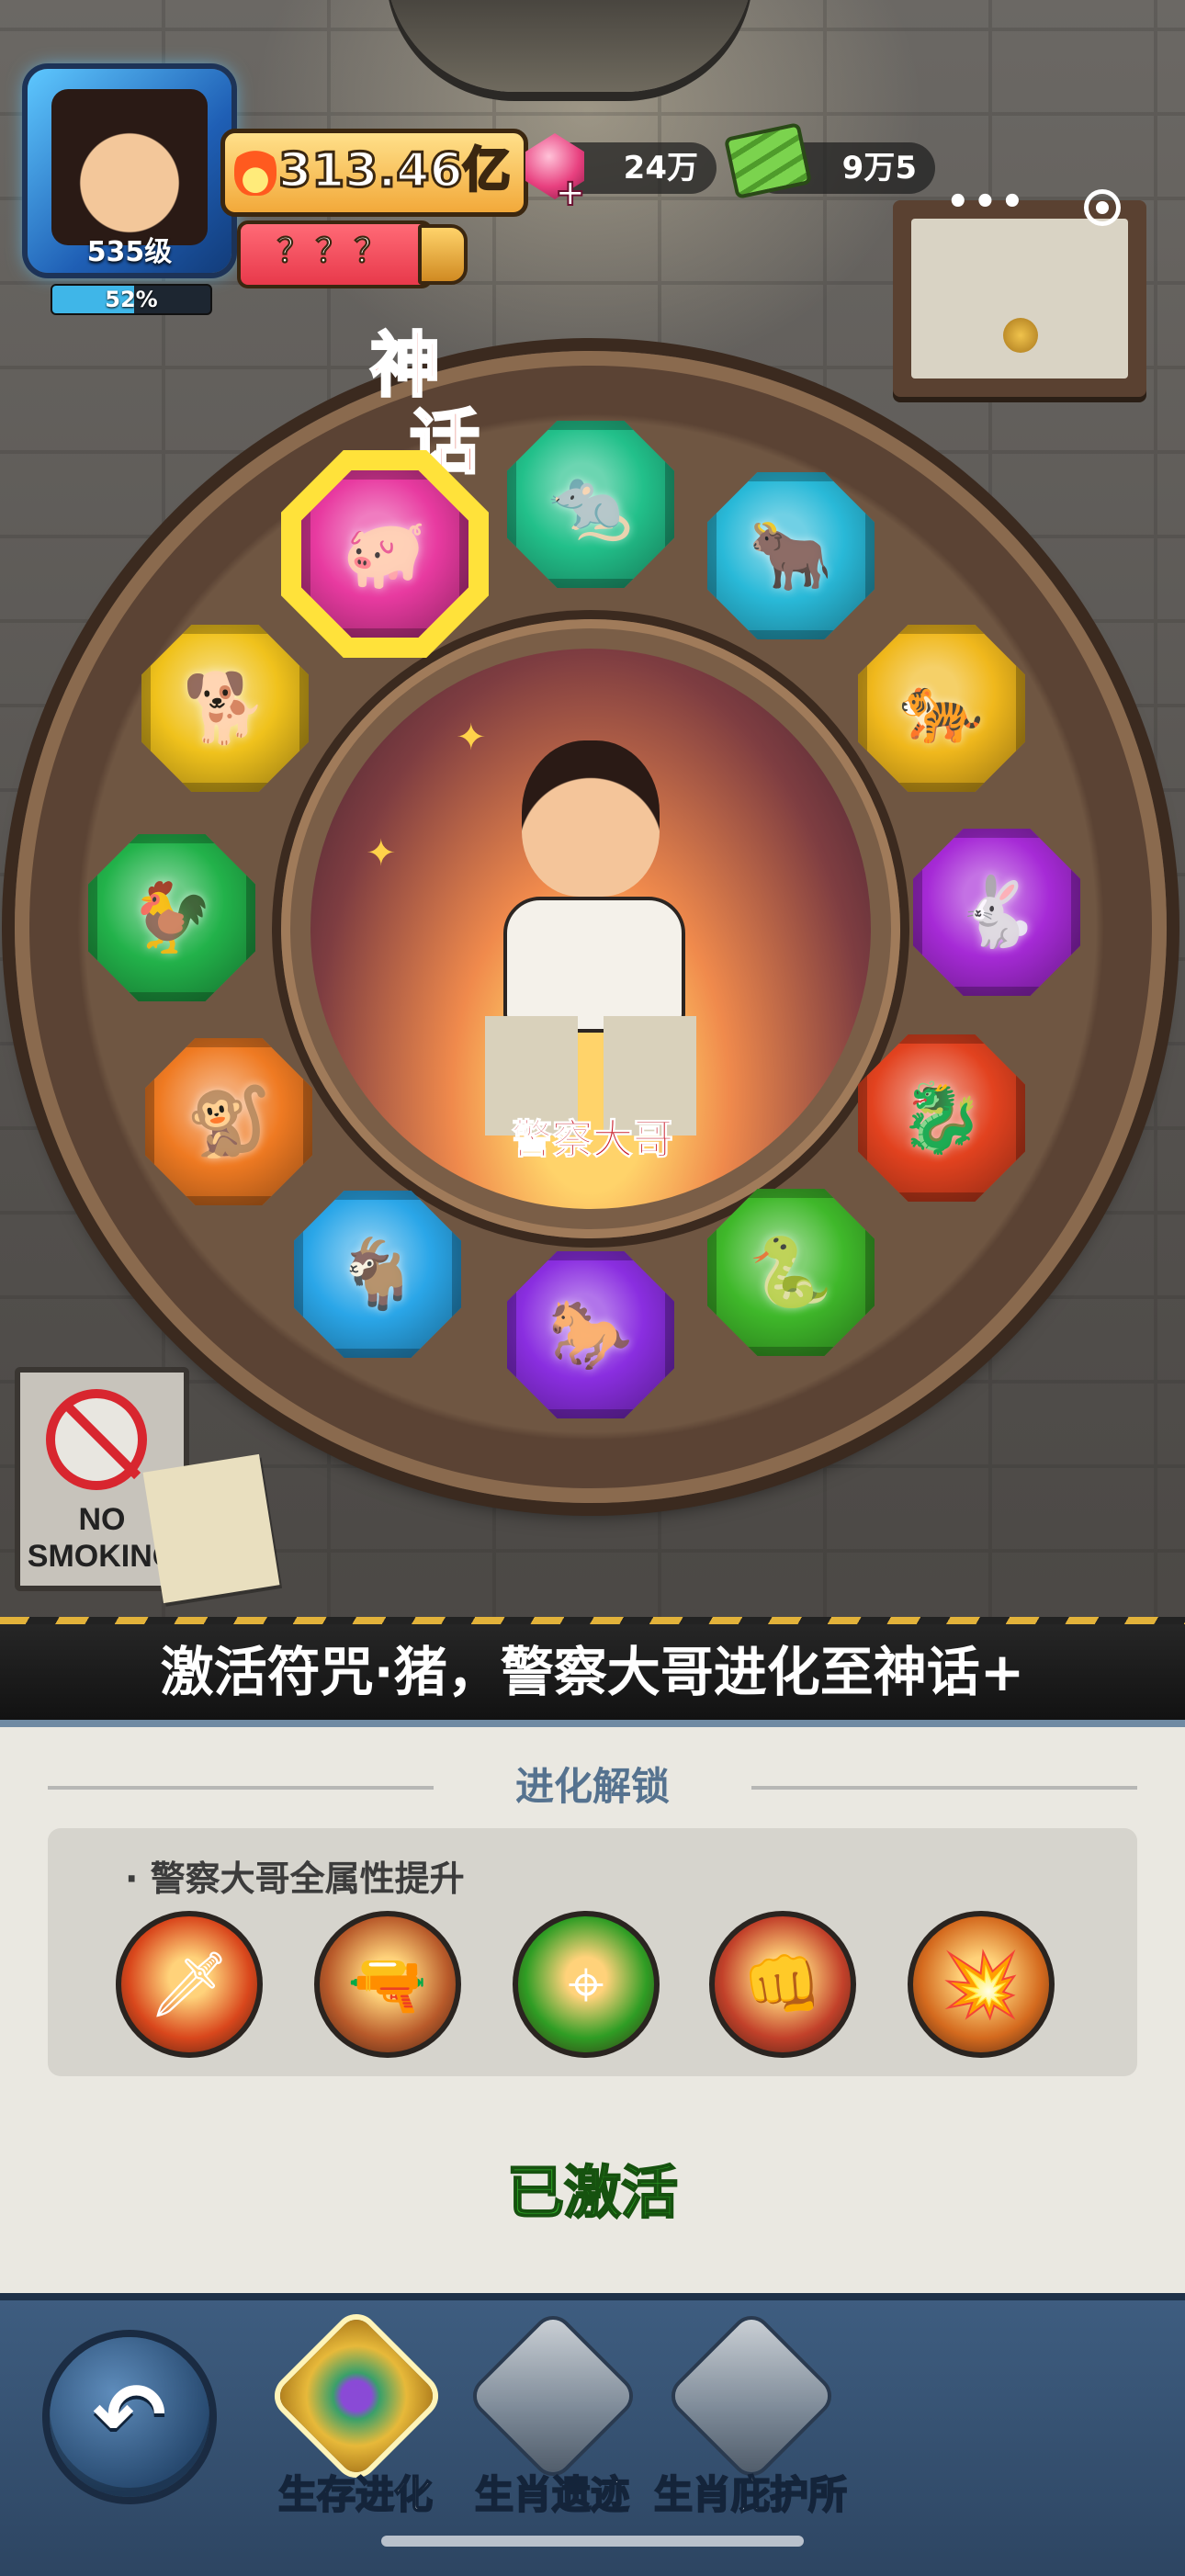 The image size is (1185, 2576). I want to click on flame-icon, so click(255, 170).